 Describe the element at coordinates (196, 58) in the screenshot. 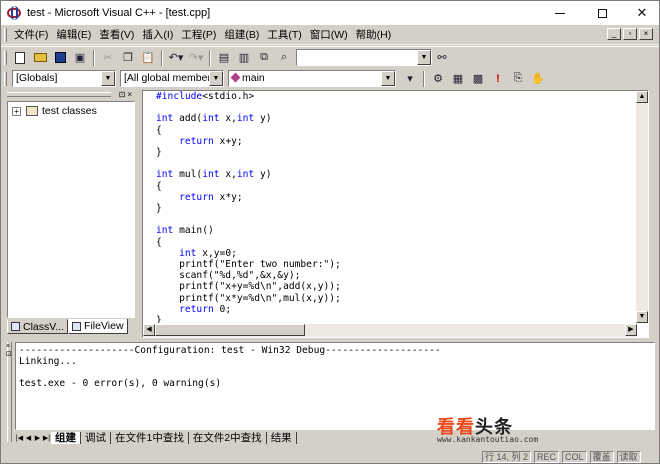

I see `redo-button: ↷▾` at that location.